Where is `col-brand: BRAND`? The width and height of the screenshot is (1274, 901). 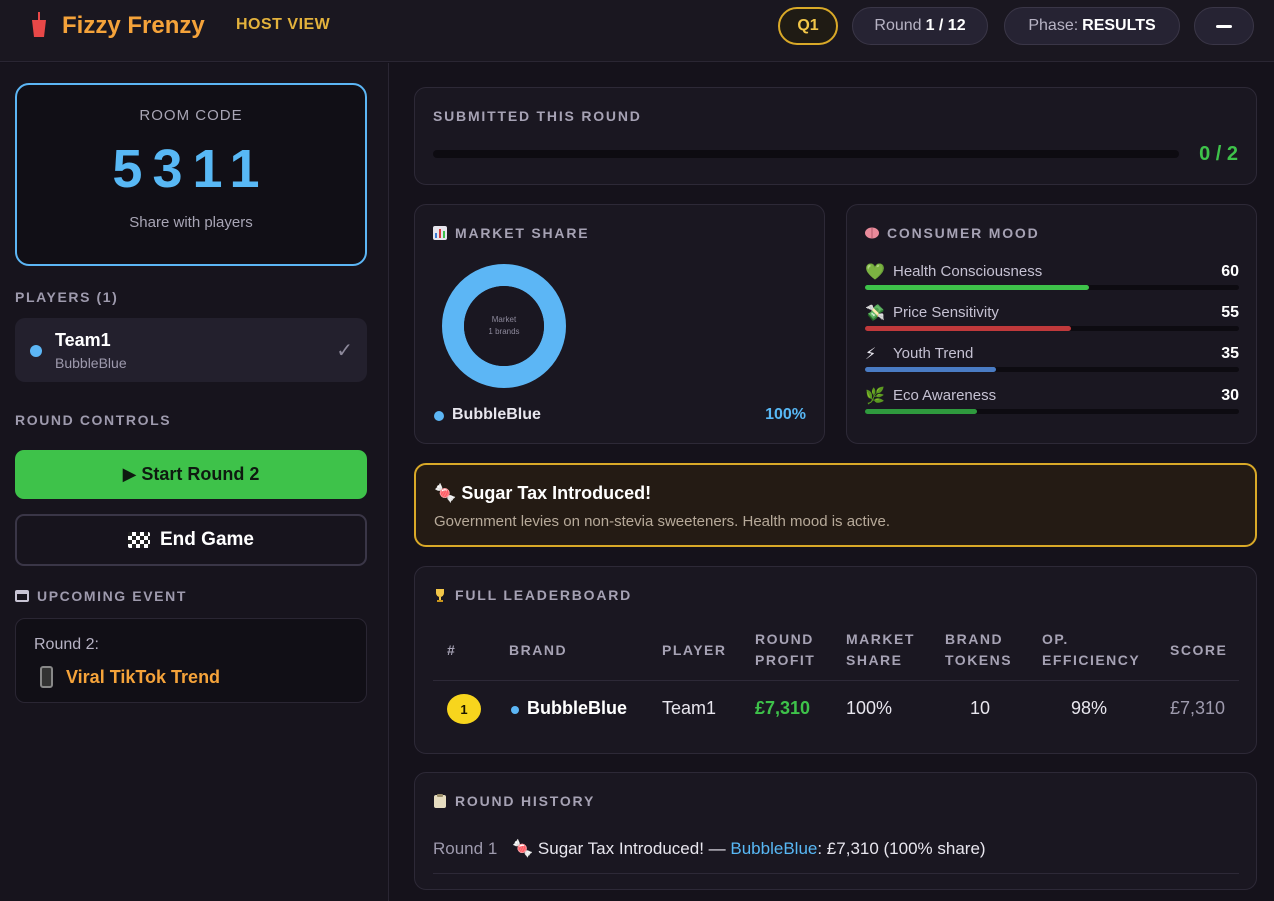 col-brand: BRAND is located at coordinates (538, 650).